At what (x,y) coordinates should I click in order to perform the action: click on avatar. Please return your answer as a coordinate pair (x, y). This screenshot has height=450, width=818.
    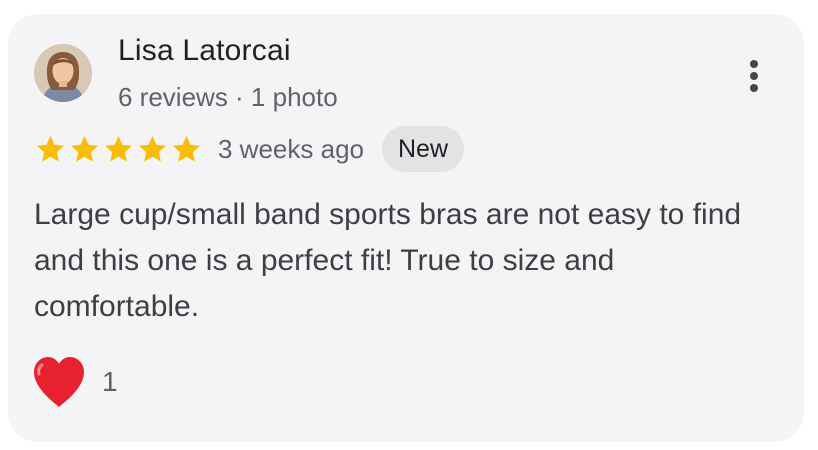
    Looking at the image, I should click on (63, 73).